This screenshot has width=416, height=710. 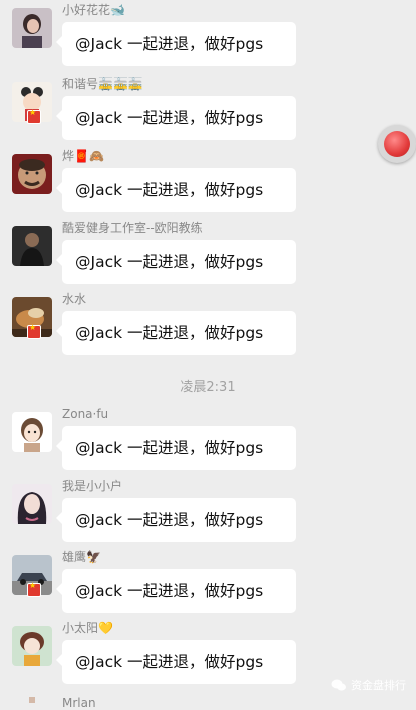 I want to click on message-row: 和谐号🚋🚋🚋 @Jack 一起进退，做好pgs, so click(x=208, y=110).